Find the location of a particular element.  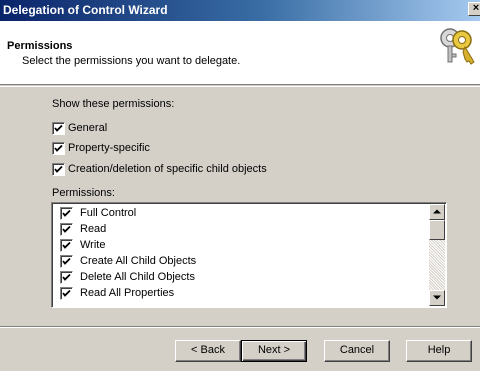

vertical-scrollbar is located at coordinates (437, 255).